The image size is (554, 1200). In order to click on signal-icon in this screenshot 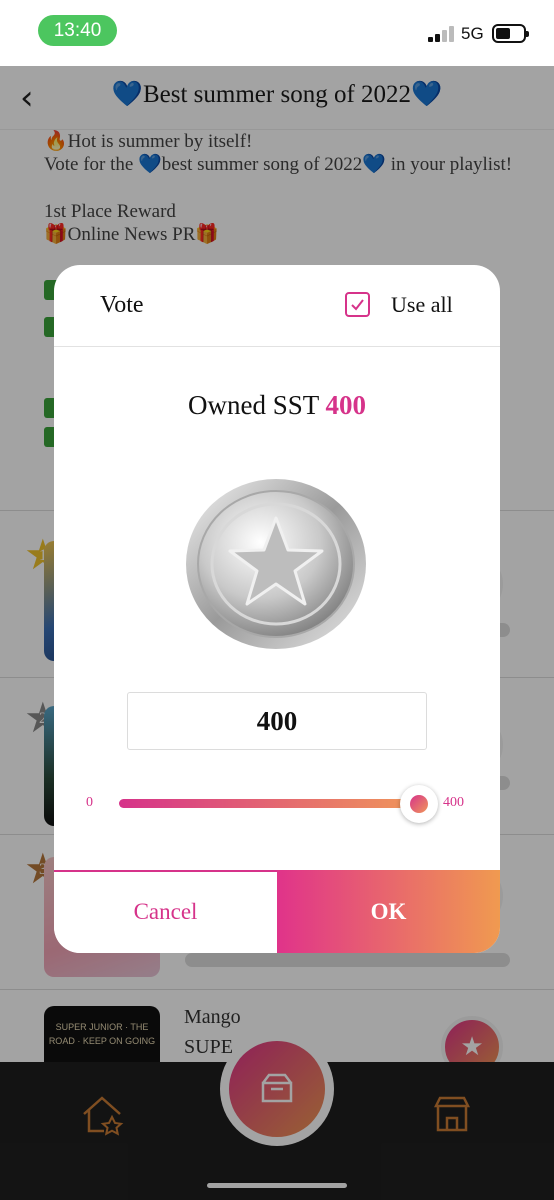, I will do `click(442, 34)`.